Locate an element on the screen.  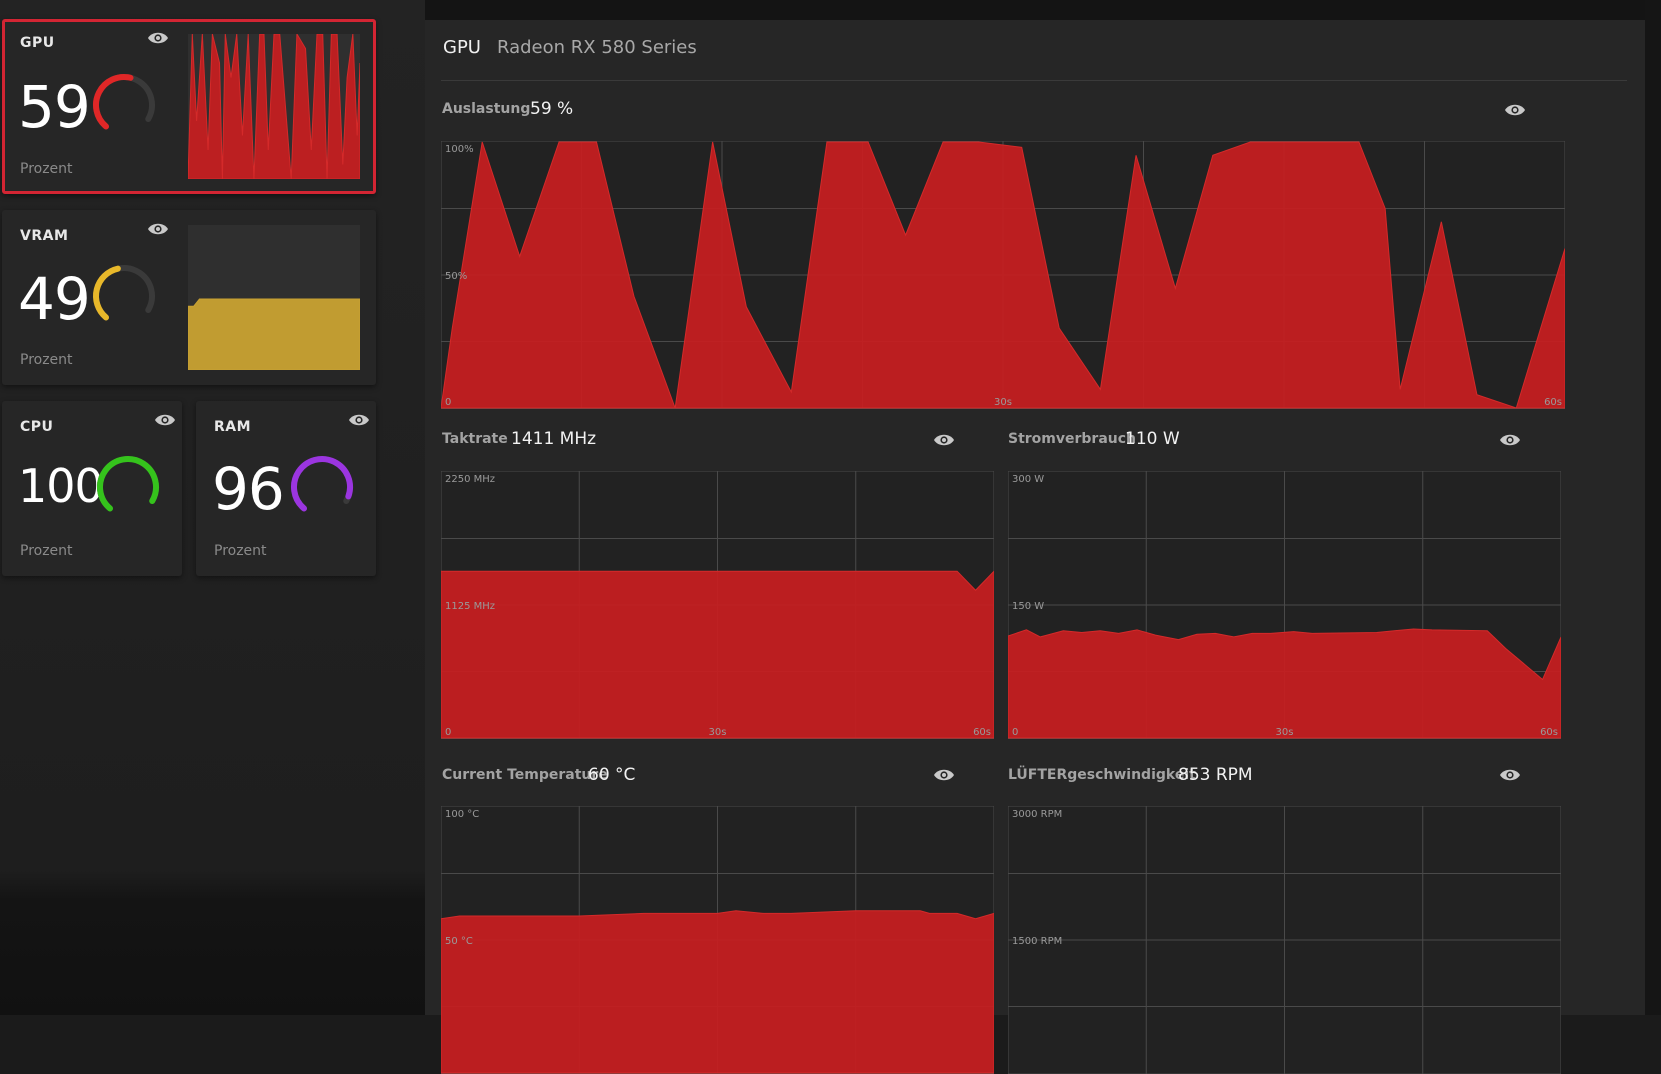
cpu-tile: CPU 100 Prozent is located at coordinates (92, 488).